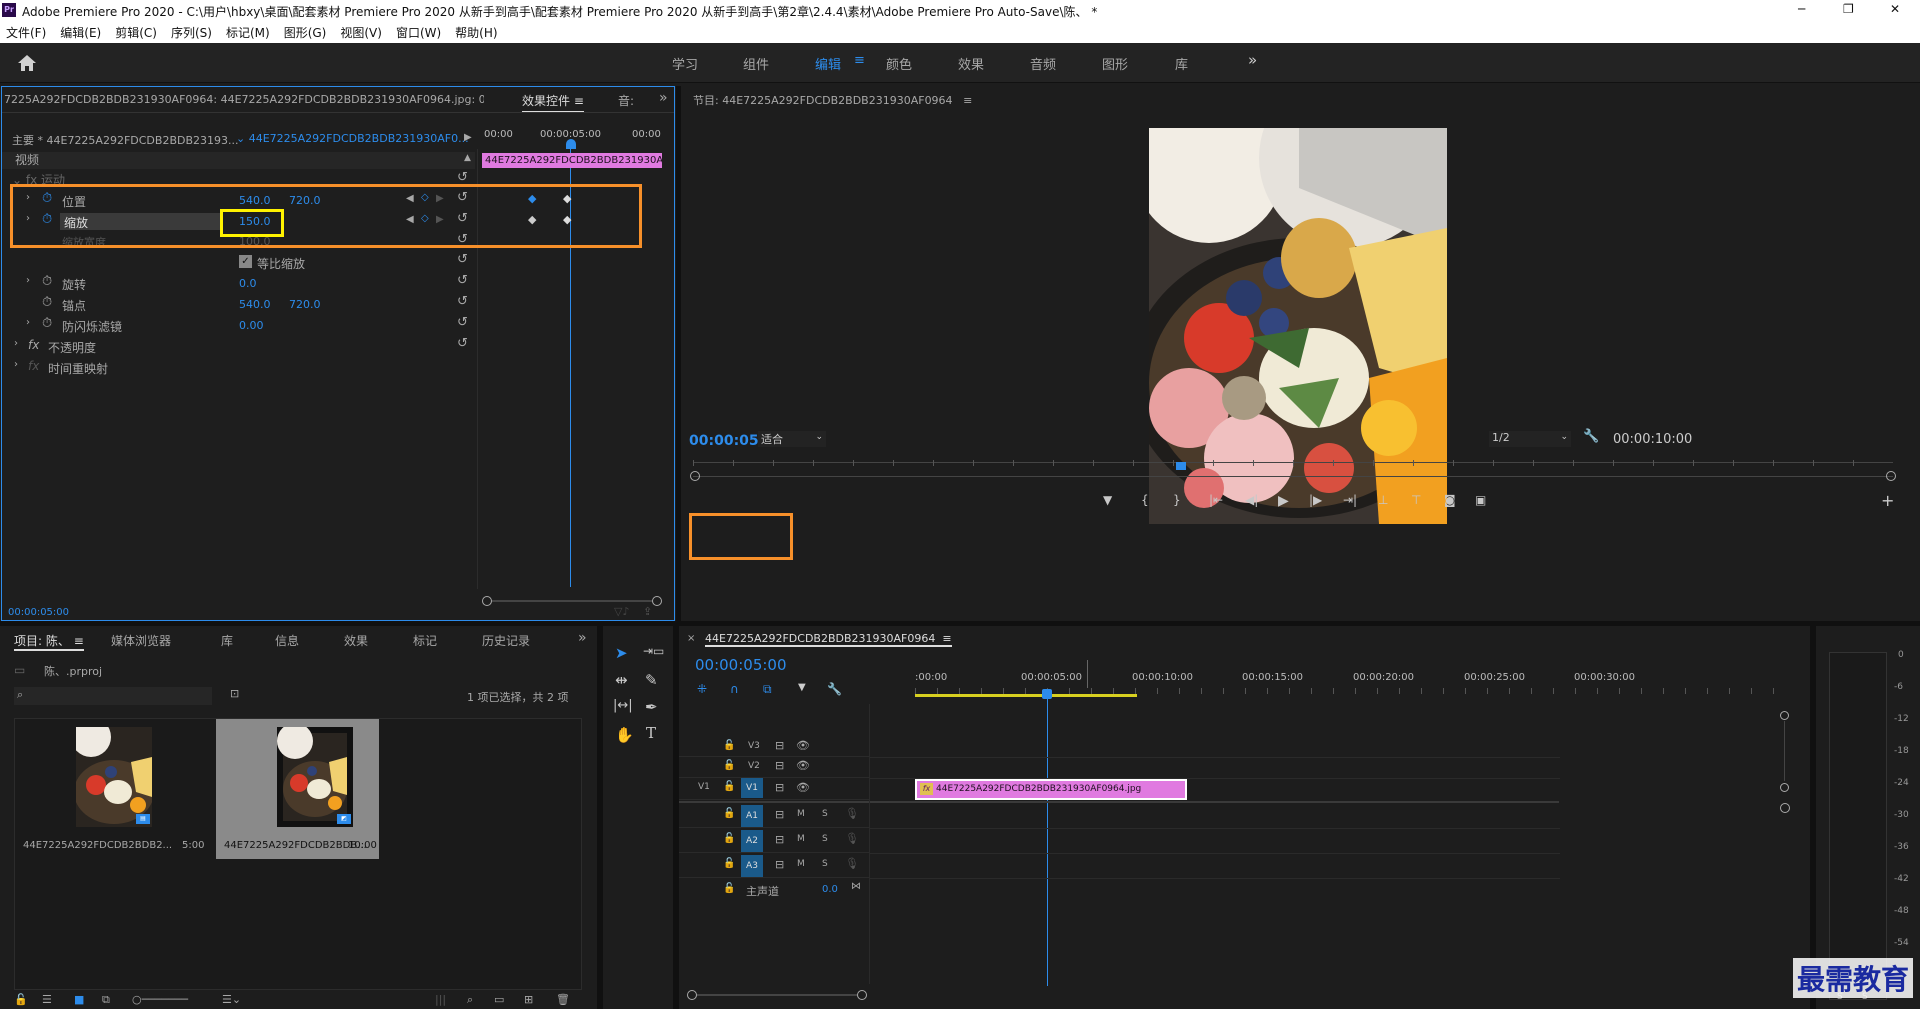 This screenshot has width=1920, height=1009. I want to click on workspace-tab-libraries: 库, so click(1181, 63).